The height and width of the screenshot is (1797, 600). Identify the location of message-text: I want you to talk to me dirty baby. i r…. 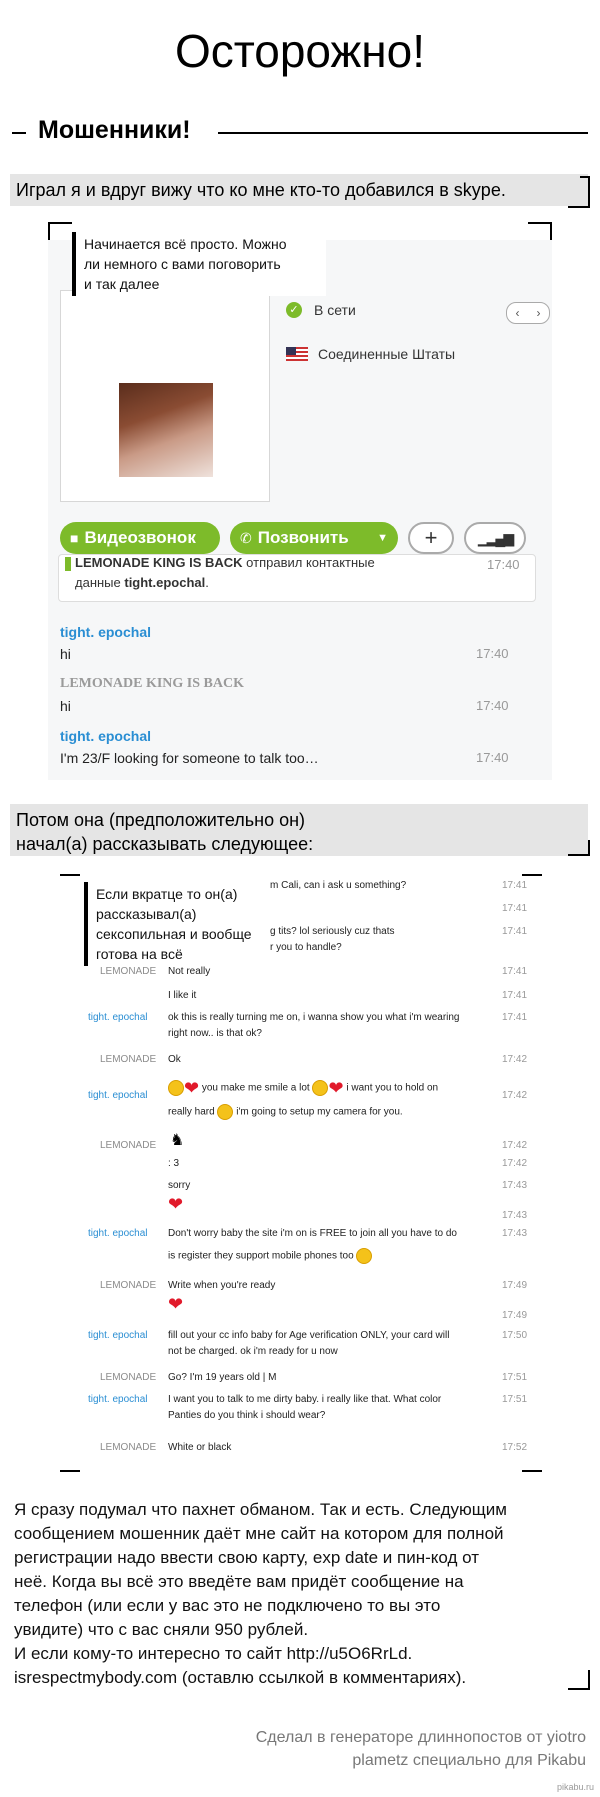
(305, 1399).